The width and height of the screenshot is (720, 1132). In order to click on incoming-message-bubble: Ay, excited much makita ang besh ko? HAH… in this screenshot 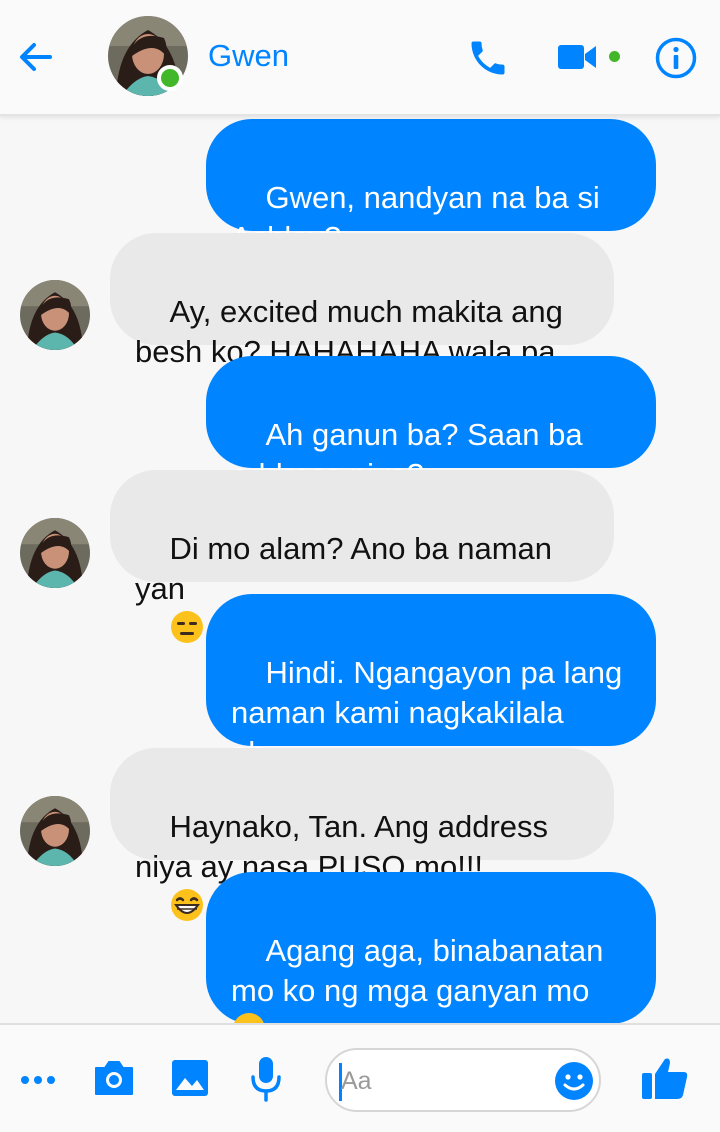, I will do `click(362, 301)`.